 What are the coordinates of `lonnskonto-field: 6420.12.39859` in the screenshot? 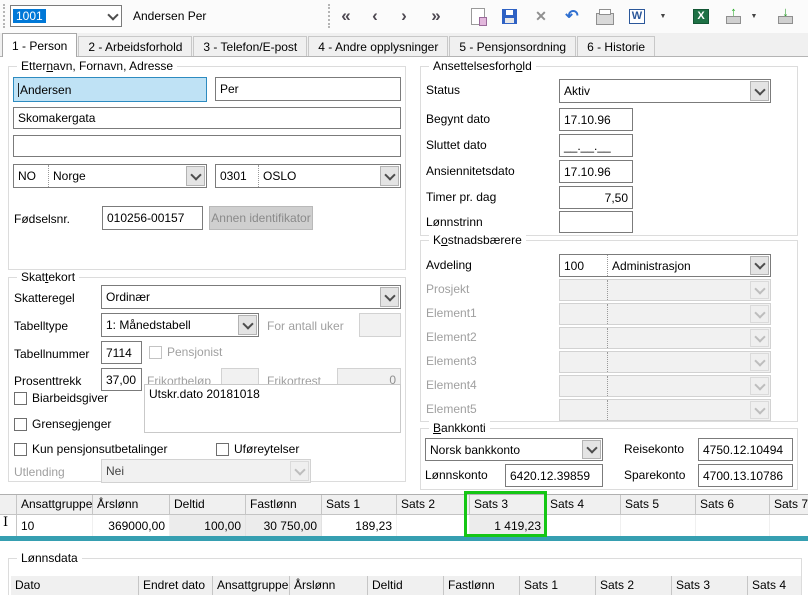 It's located at (554, 475).